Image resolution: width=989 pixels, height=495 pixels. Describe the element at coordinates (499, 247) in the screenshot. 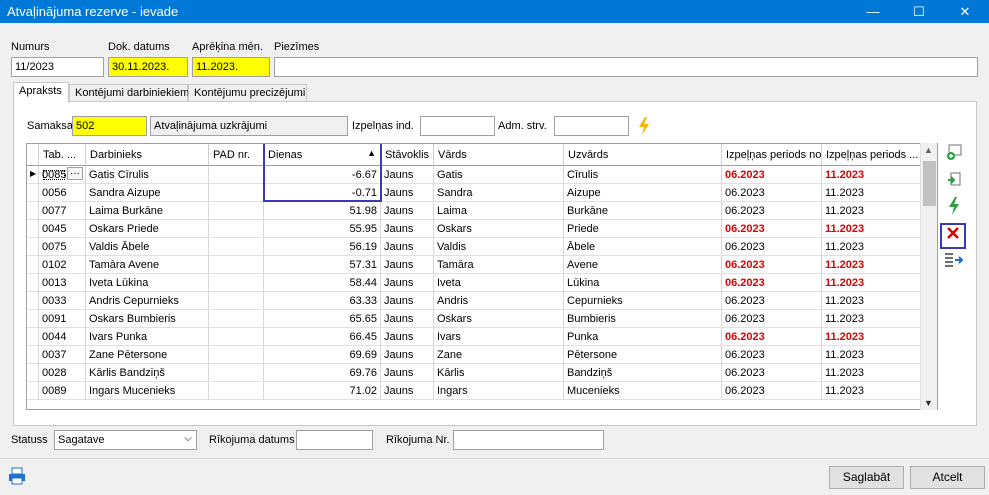

I see `cell-vards: Valdis` at that location.